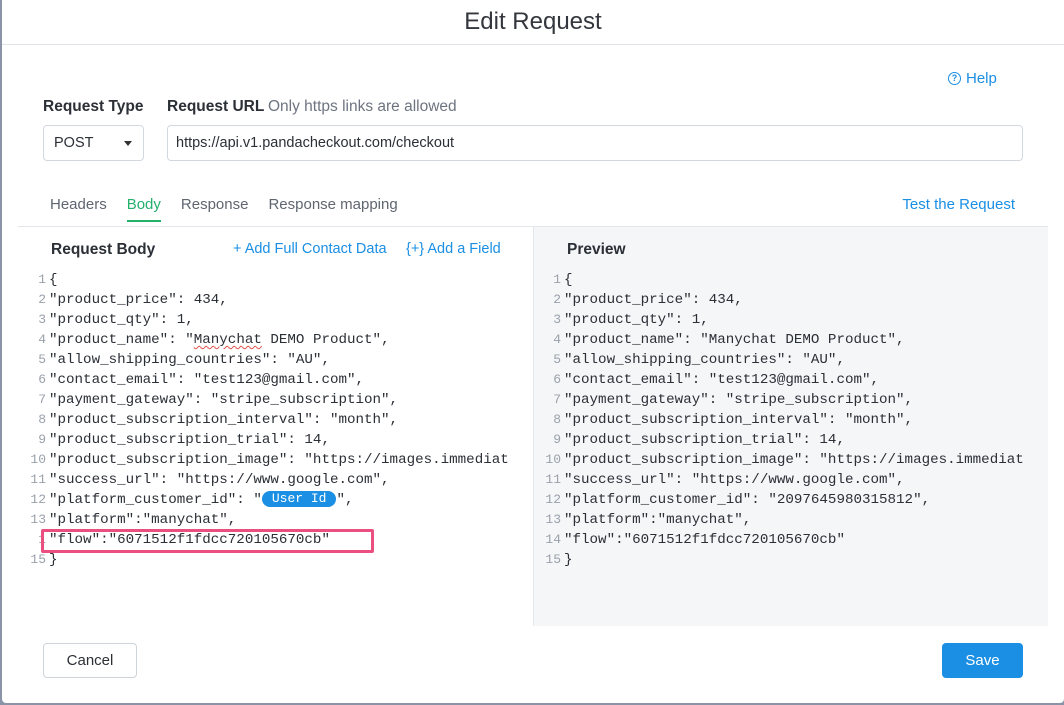 The width and height of the screenshot is (1064, 705). I want to click on request-url-input, so click(595, 143).